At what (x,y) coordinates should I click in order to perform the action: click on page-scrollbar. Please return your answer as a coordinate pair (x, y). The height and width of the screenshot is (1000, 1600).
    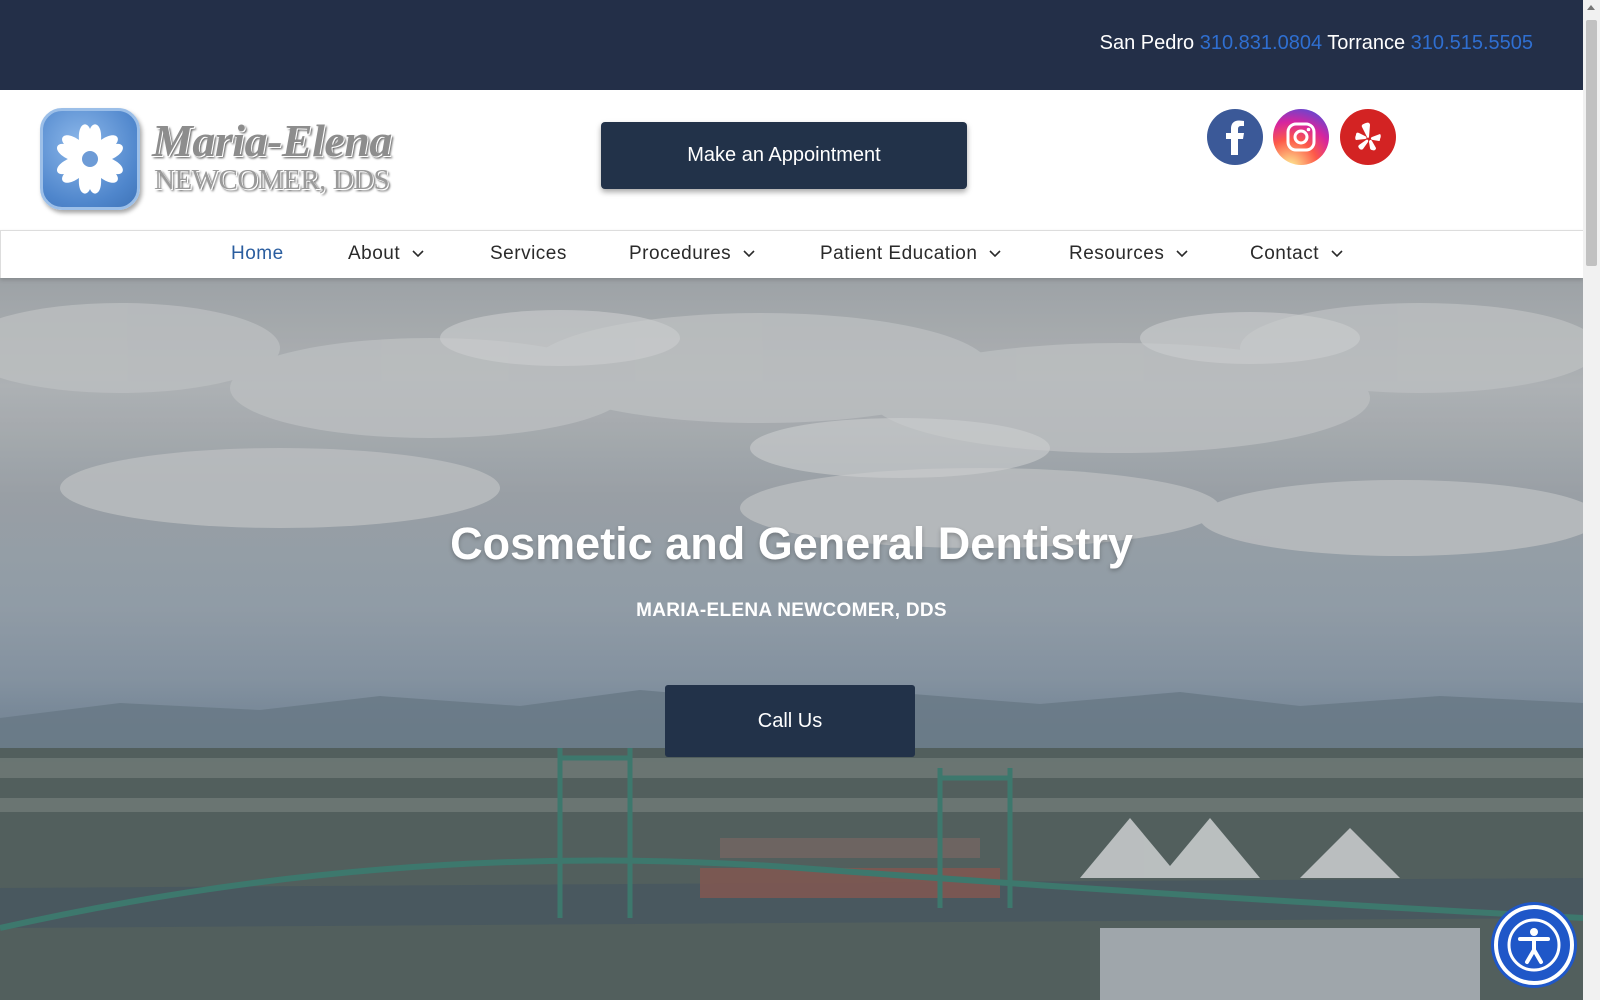
    Looking at the image, I should click on (1591, 500).